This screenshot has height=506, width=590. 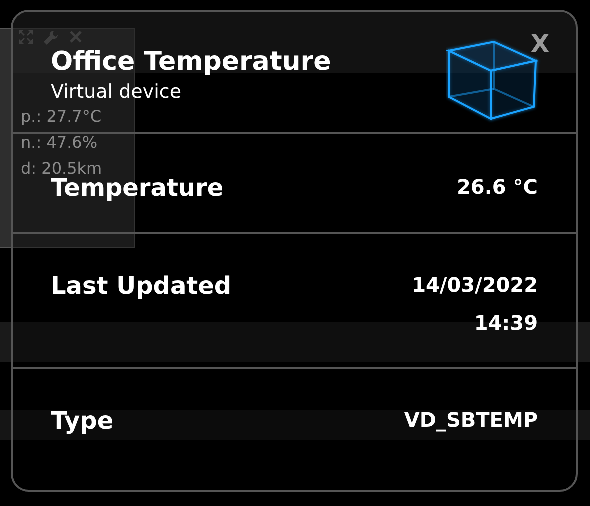 I want to click on reading-text: n.: 47.6%, so click(x=60, y=143).